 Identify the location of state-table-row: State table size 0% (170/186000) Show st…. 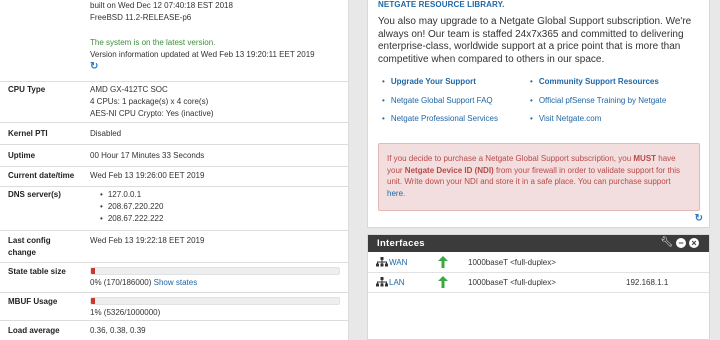
(174, 277).